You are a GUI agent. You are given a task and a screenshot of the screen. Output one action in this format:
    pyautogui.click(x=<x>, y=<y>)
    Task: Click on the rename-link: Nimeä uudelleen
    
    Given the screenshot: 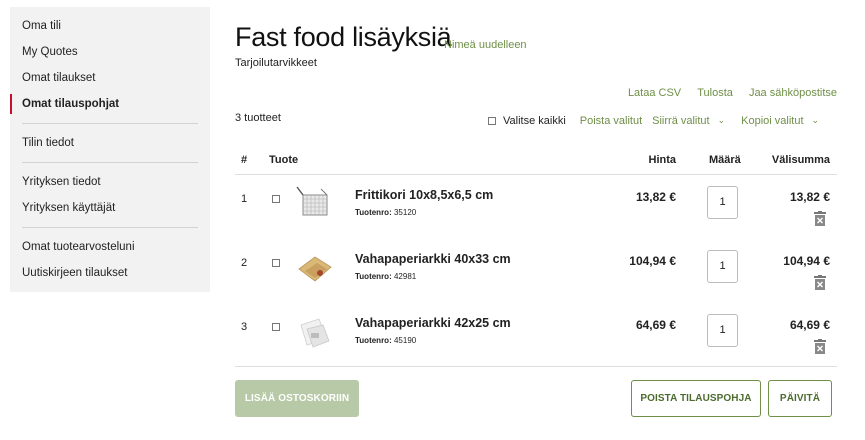 What is the action you would take?
    pyautogui.click(x=485, y=45)
    